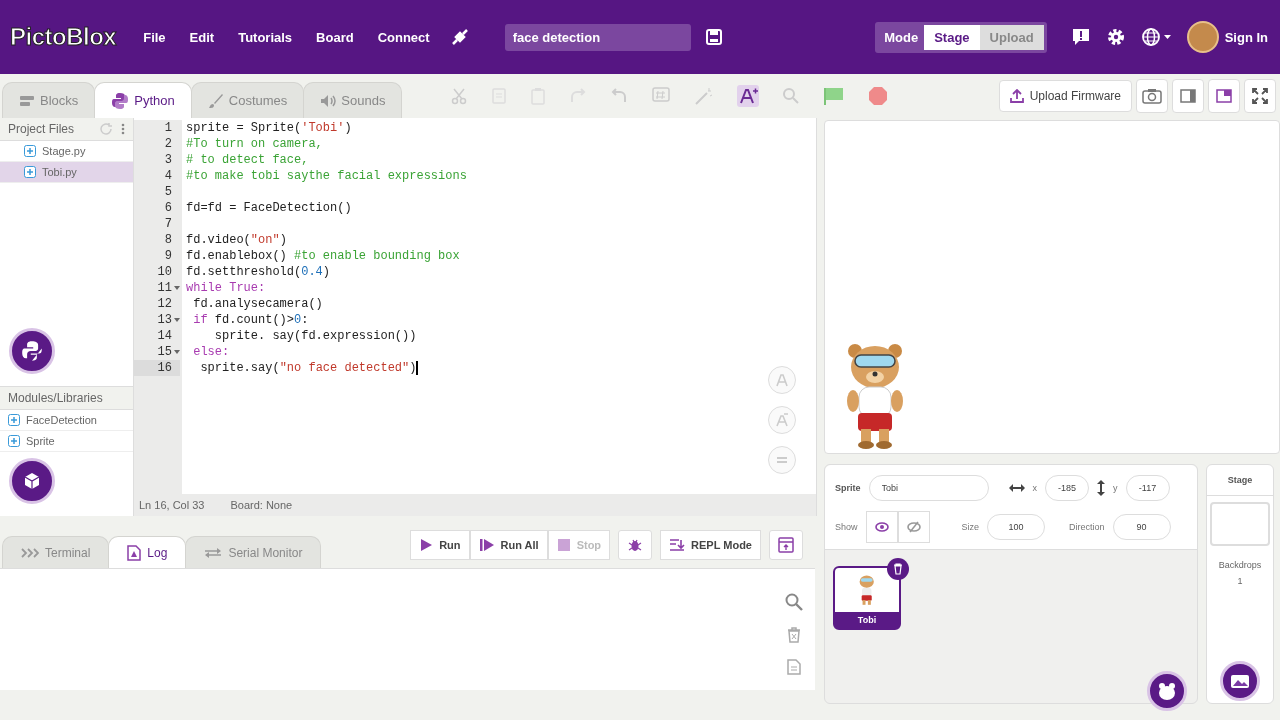  Describe the element at coordinates (164, 288) in the screenshot. I see `line-number: 11` at that location.